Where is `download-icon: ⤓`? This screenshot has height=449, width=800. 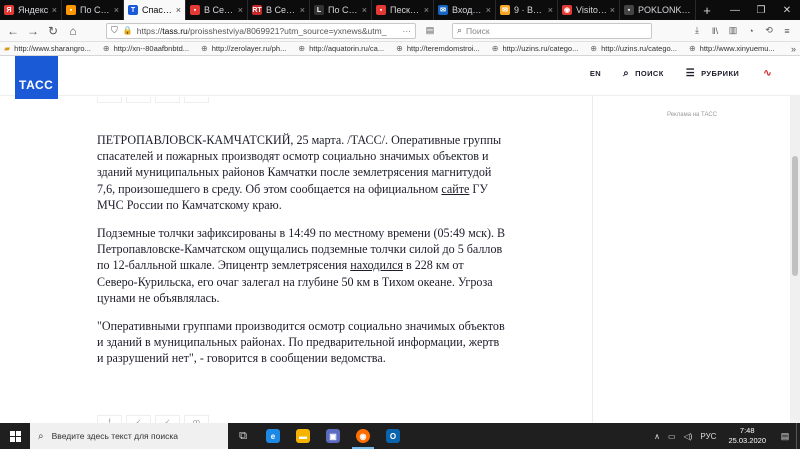
download-icon: ⤓ is located at coordinates (697, 30).